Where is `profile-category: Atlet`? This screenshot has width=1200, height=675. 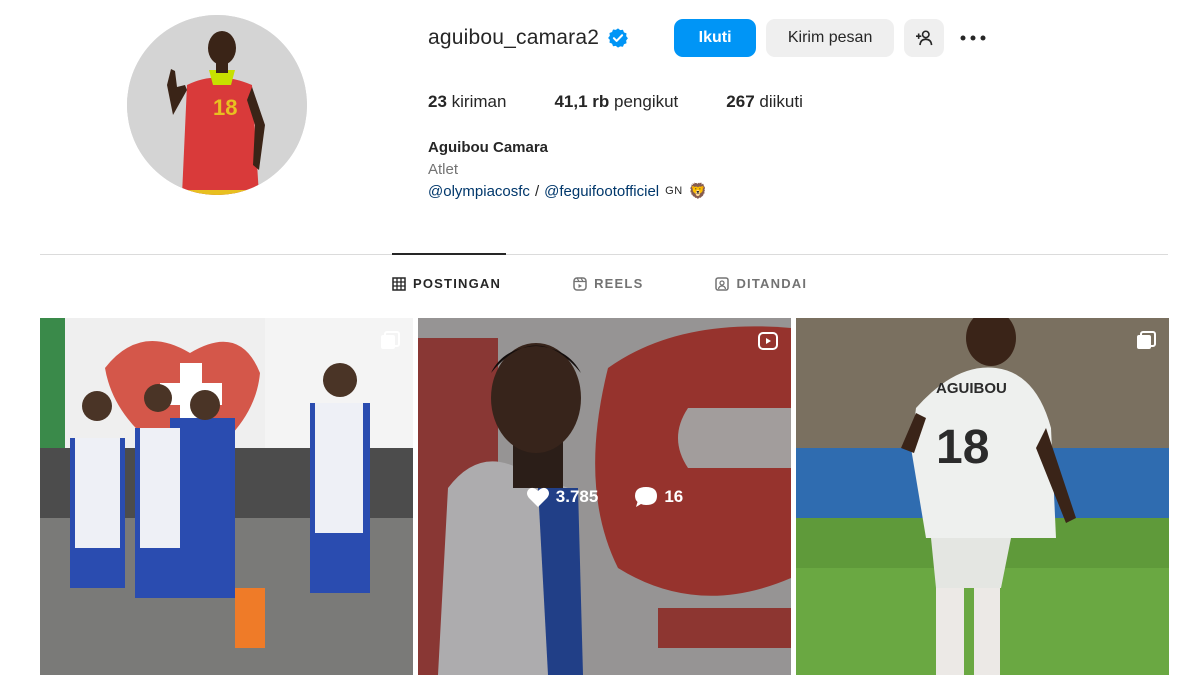 profile-category: Atlet is located at coordinates (443, 169).